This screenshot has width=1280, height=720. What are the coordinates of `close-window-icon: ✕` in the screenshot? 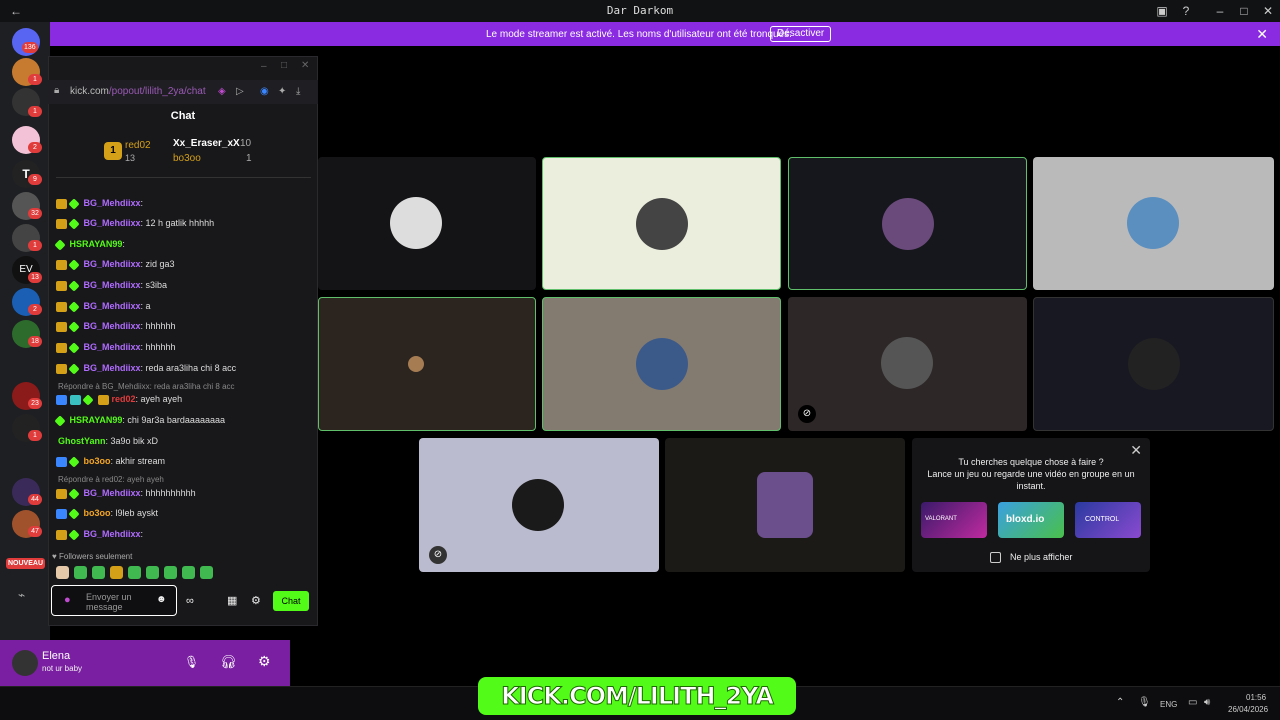 It's located at (1268, 11).